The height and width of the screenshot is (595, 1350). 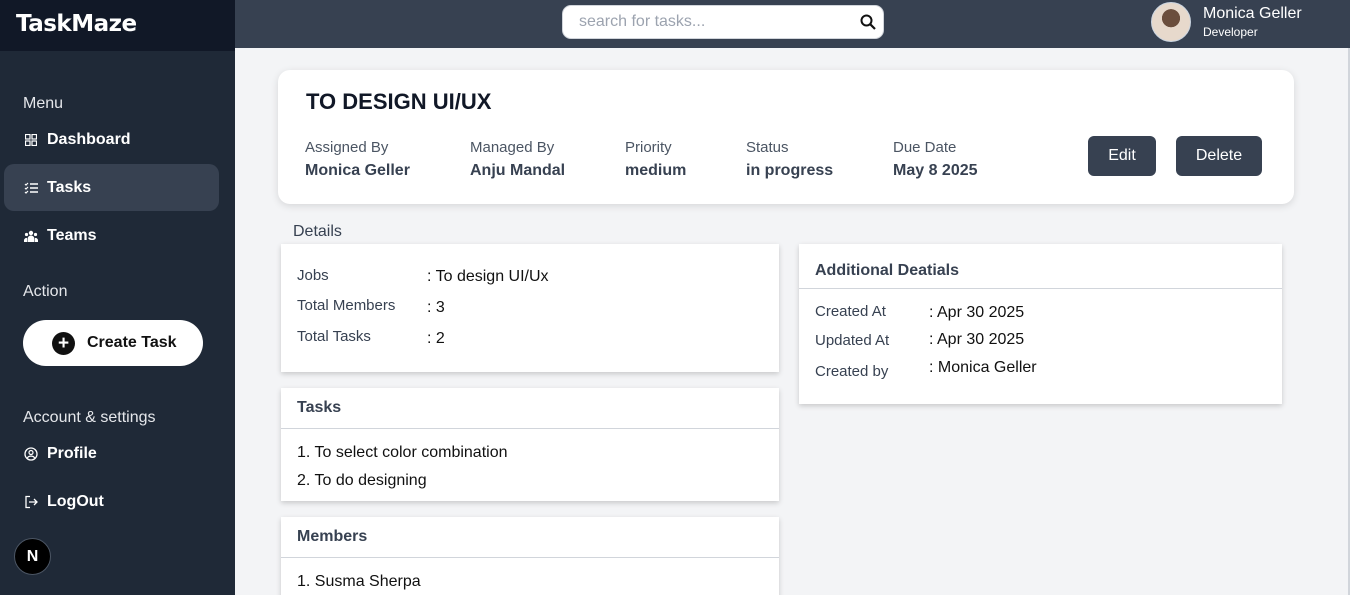 I want to click on list-item: 1. To select color combination, so click(x=402, y=452).